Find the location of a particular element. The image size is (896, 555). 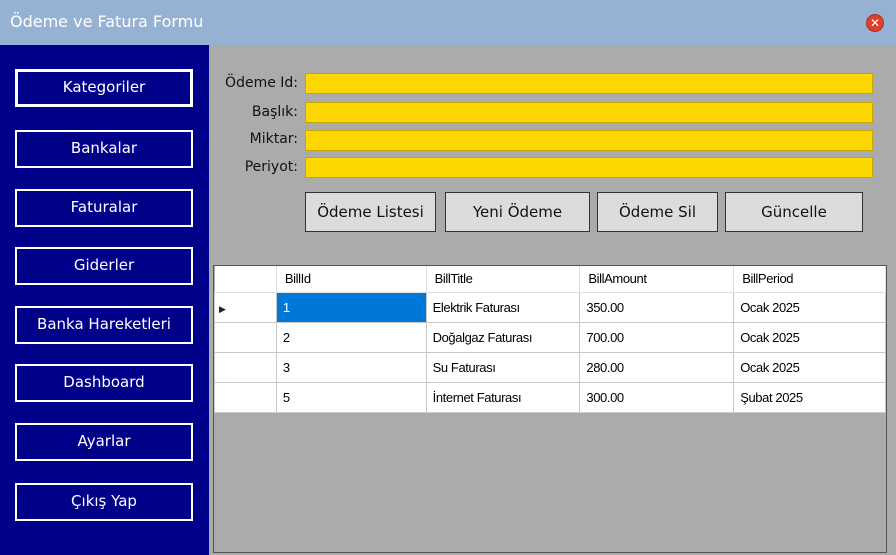

sidebar-item-ayarlar: Ayarlar is located at coordinates (104, 442).